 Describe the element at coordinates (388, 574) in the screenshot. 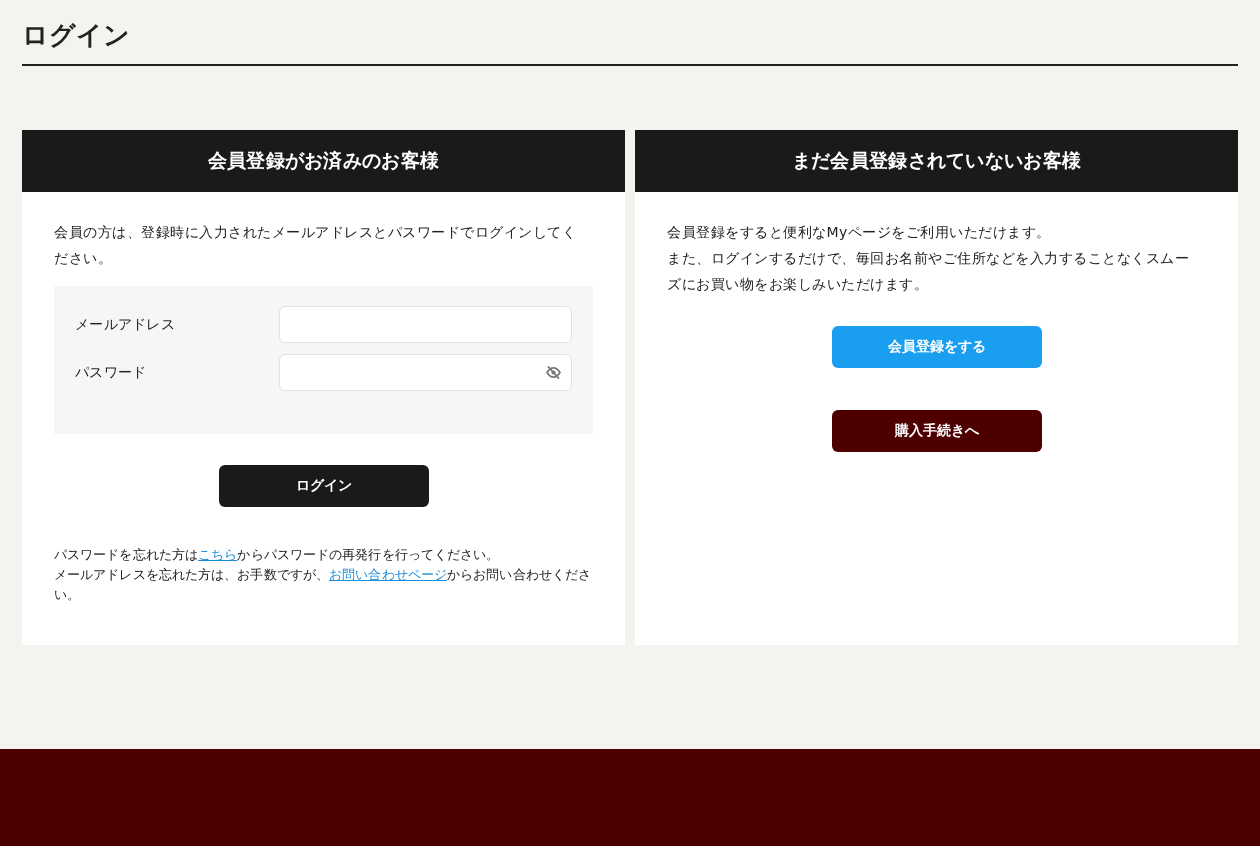

I see `text-link: お問い合わせページ` at that location.